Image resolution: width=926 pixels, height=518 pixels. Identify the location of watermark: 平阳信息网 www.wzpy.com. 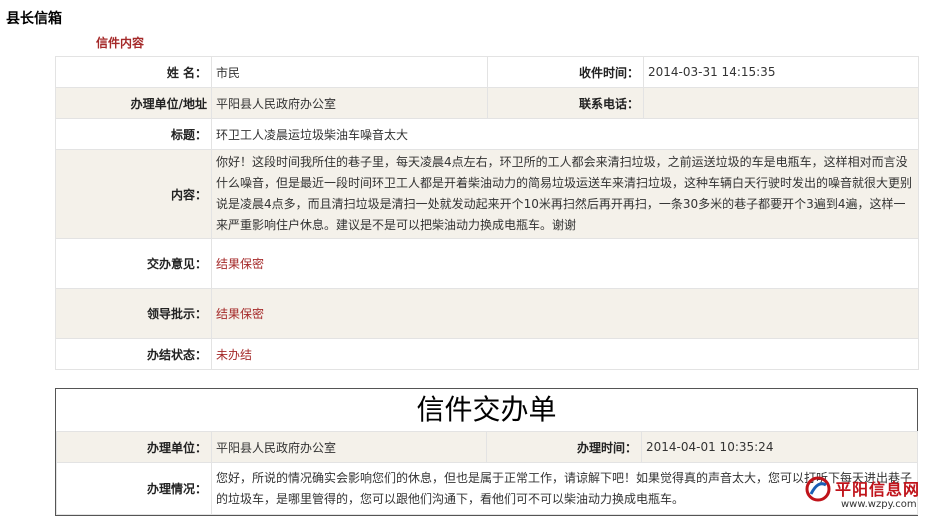
(862, 494).